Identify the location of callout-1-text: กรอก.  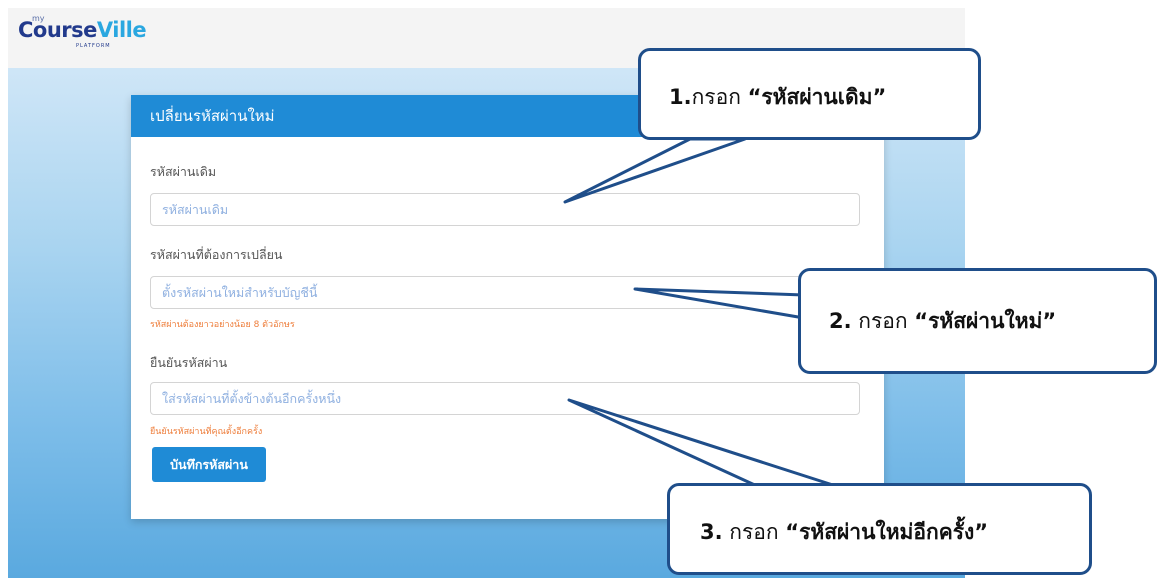
(719, 97).